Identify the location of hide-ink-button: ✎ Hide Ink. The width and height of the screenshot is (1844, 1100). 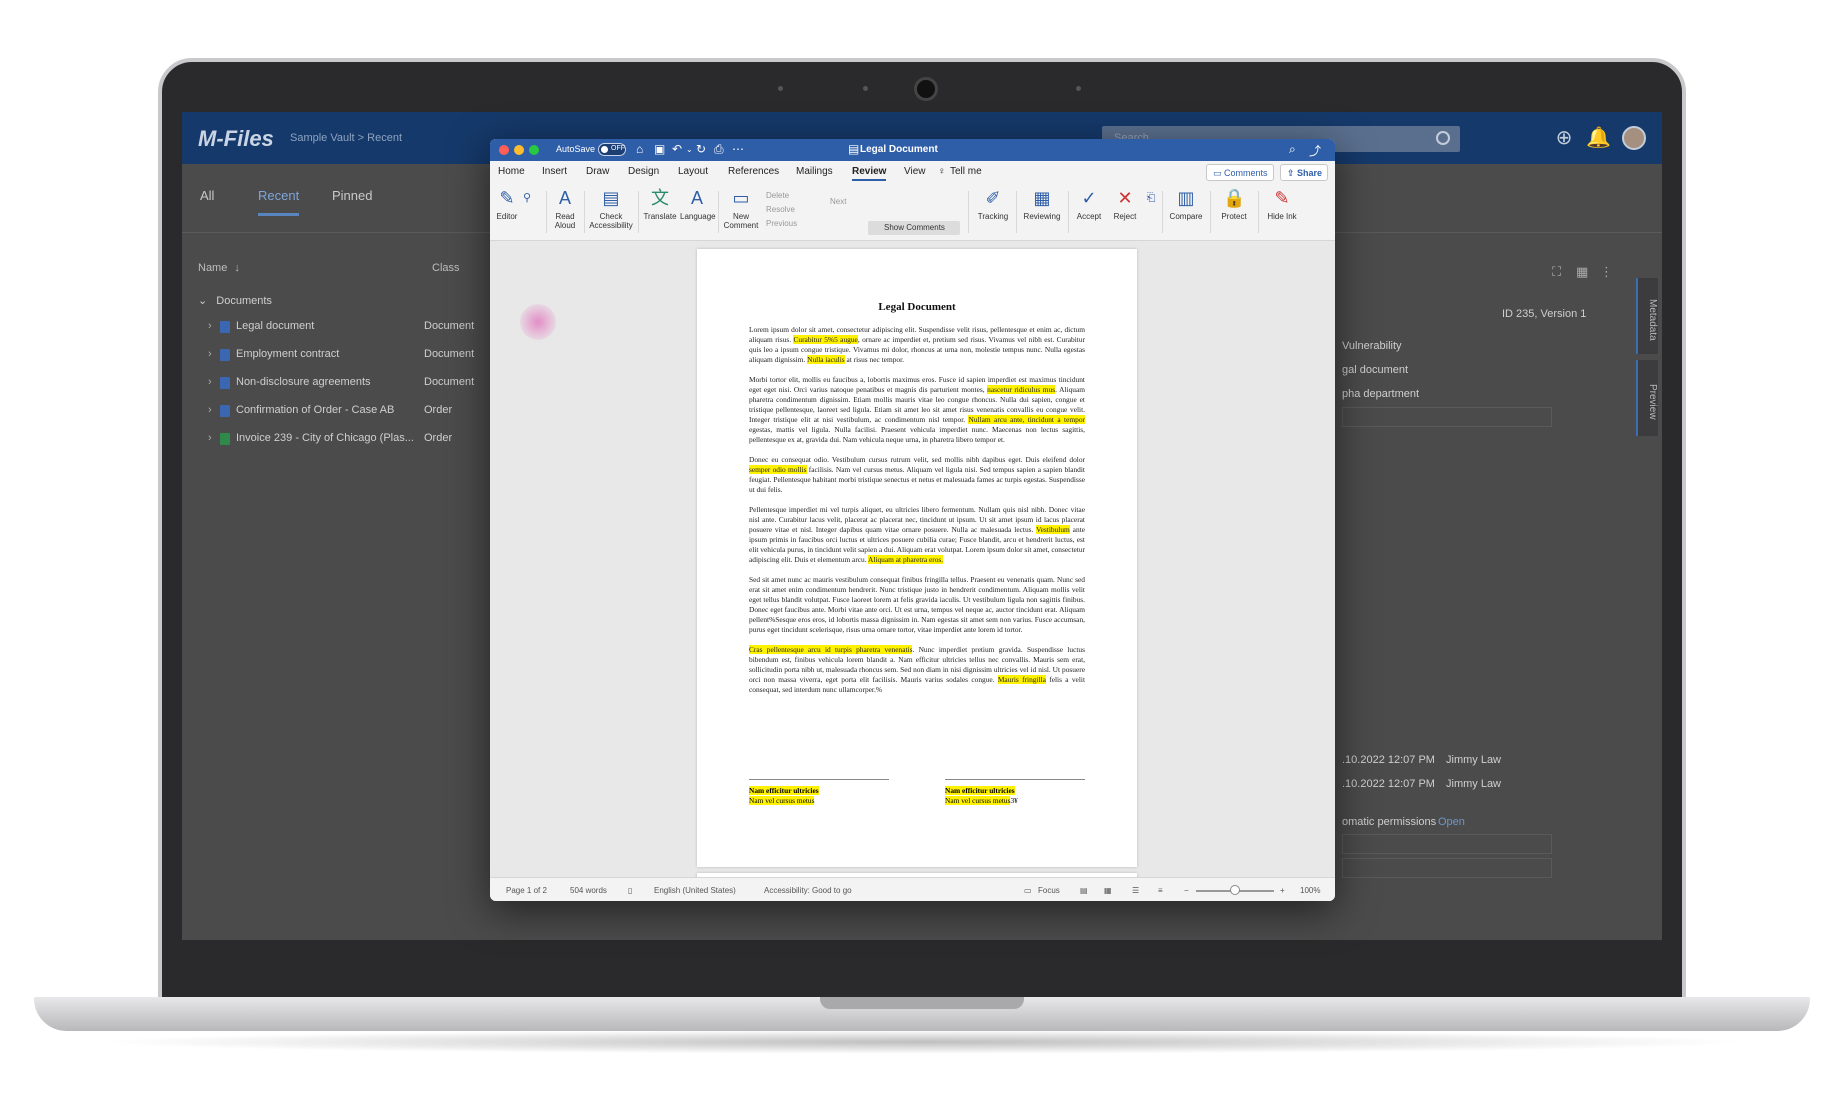
(1282, 204).